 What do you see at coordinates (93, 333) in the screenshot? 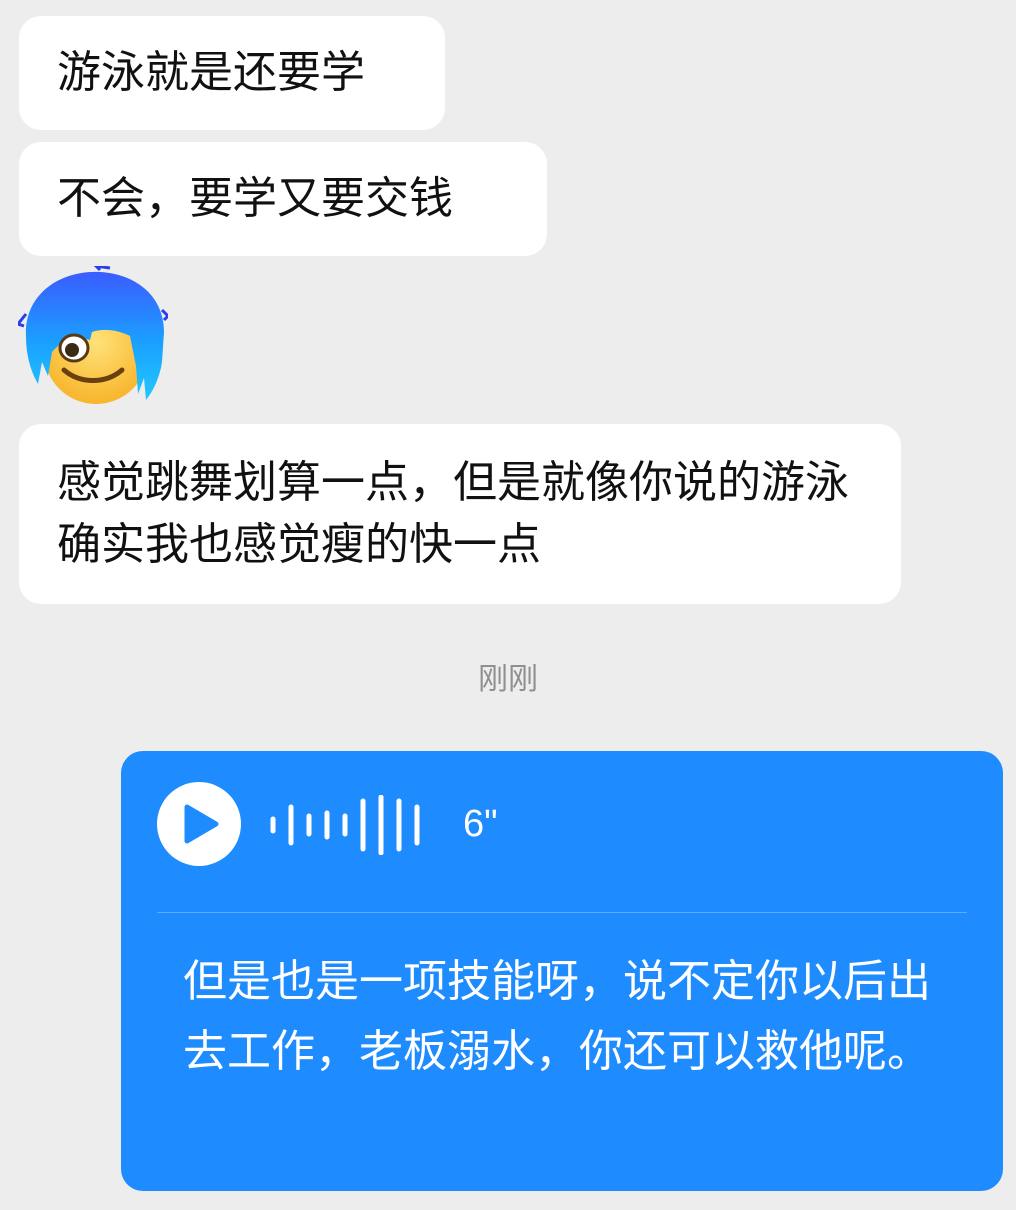
I see `blue-haired-smiling-face-sticker` at bounding box center [93, 333].